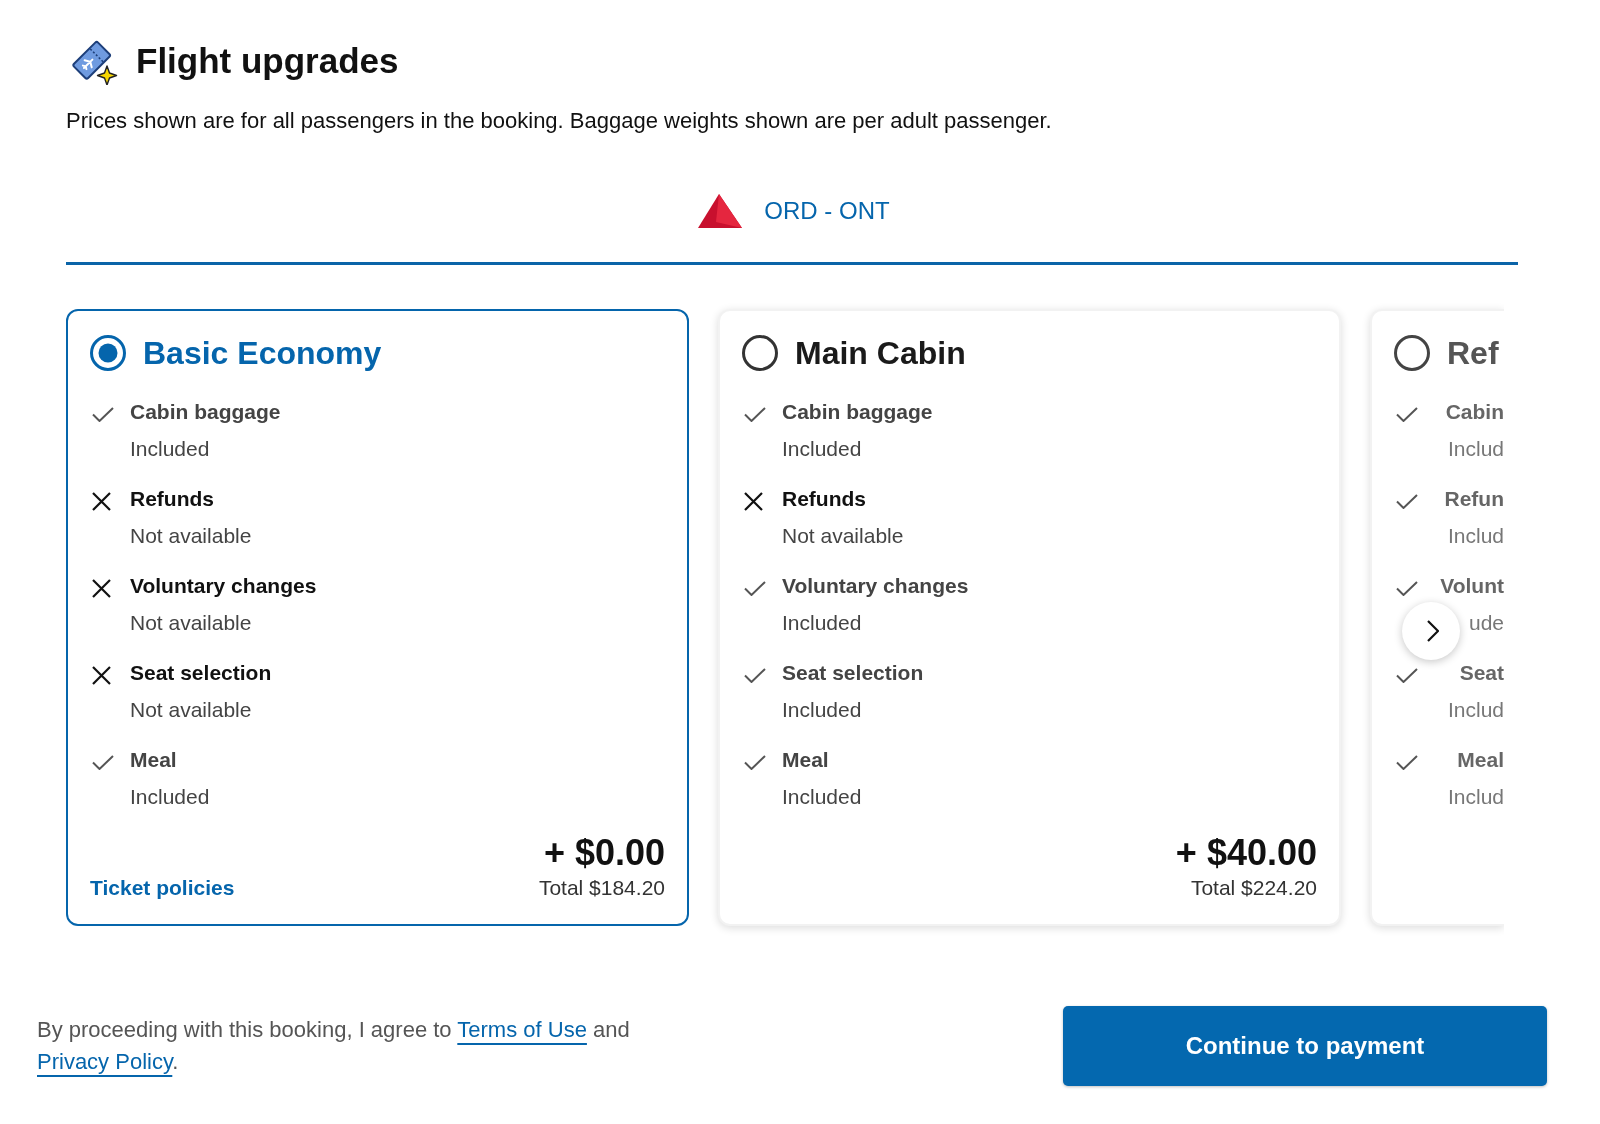 The width and height of the screenshot is (1600, 1124). I want to click on fare-title: Basic Economy, so click(262, 353).